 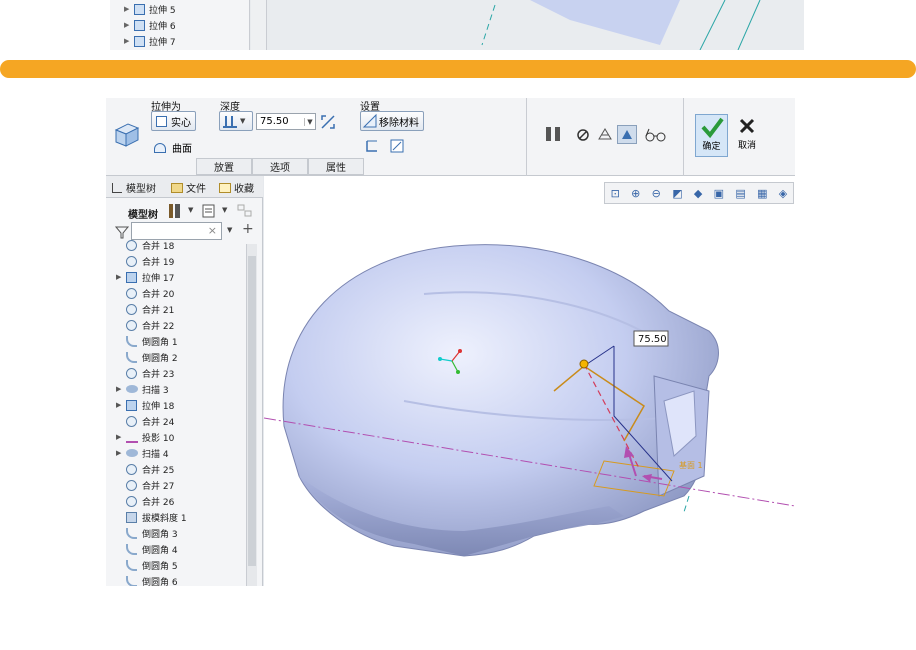 I want to click on sweep-icon, so click(x=132, y=389).